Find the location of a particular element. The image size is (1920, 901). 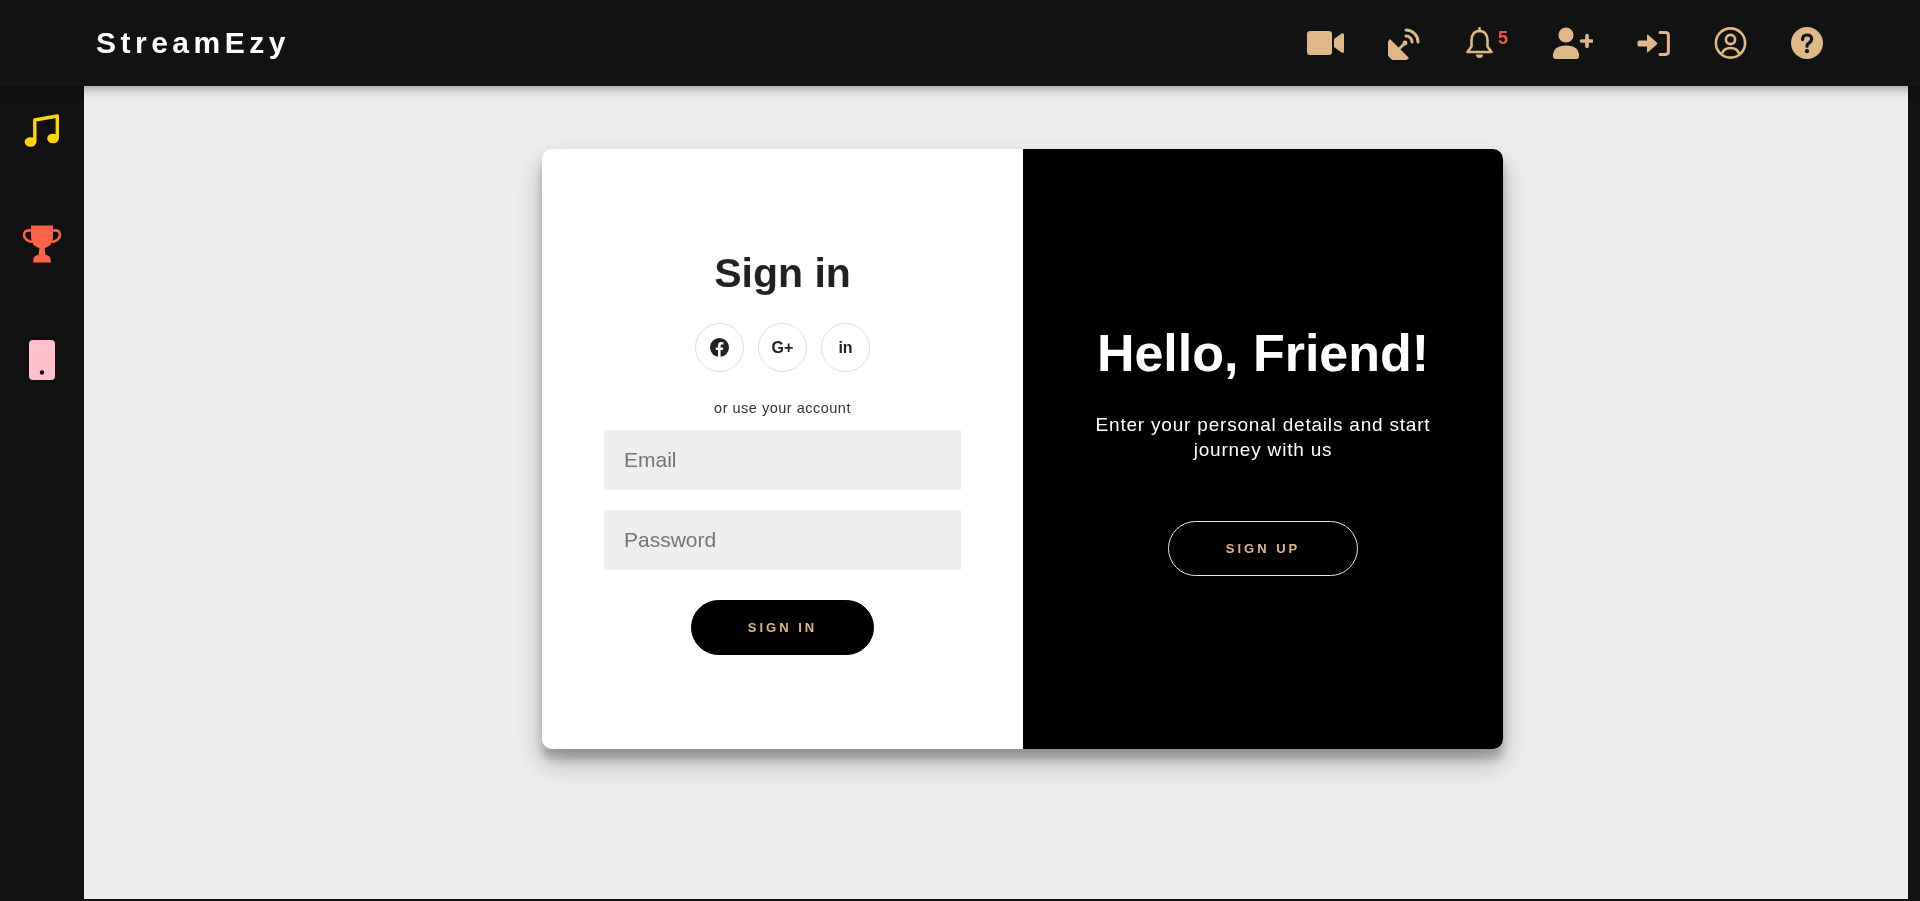

brand-logo: StreamEzy is located at coordinates (193, 43).